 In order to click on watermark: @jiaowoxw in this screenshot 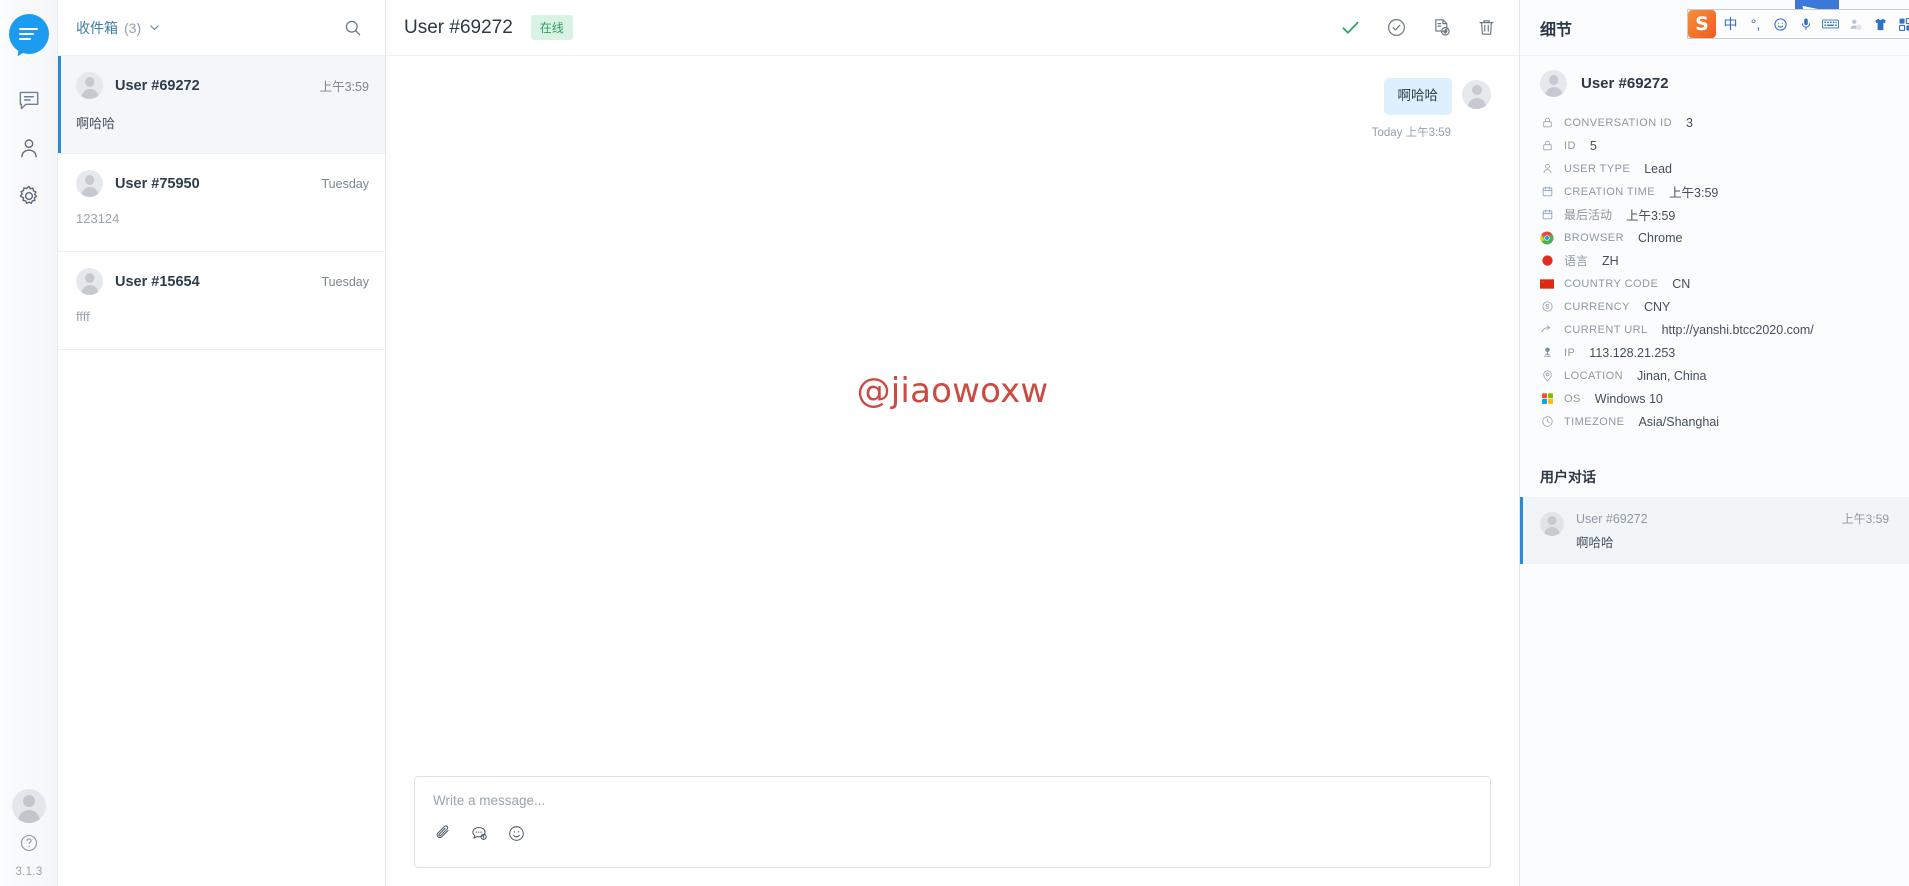, I will do `click(952, 391)`.